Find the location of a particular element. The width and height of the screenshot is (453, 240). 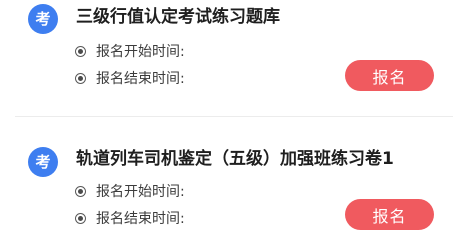

exam-title: 三级行值认定考试练习题库 is located at coordinates (178, 17).